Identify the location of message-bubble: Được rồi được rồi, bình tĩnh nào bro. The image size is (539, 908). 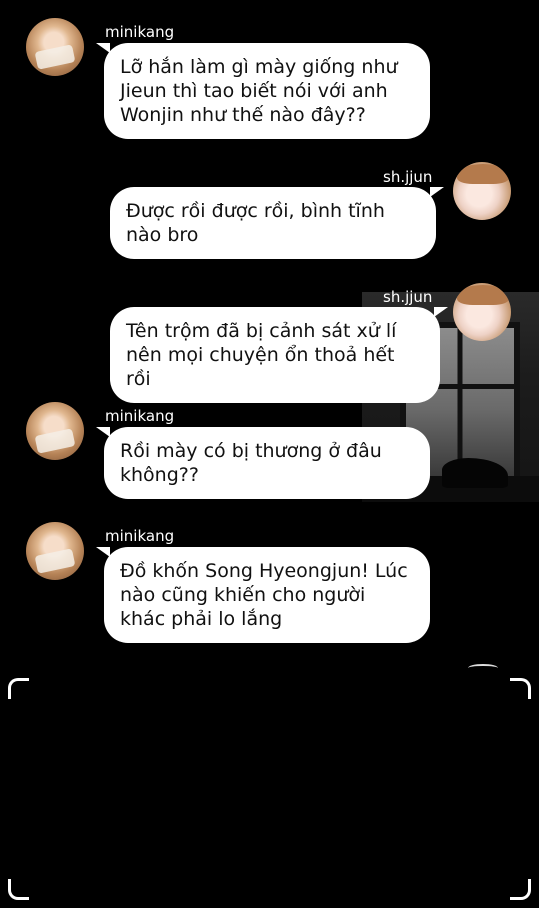
(277, 223).